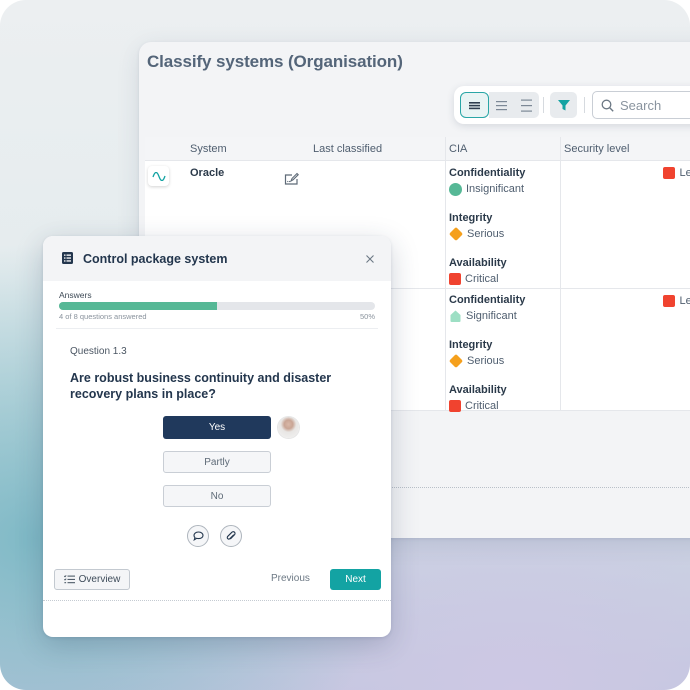 This screenshot has width=690, height=690. I want to click on search-input, so click(655, 105).